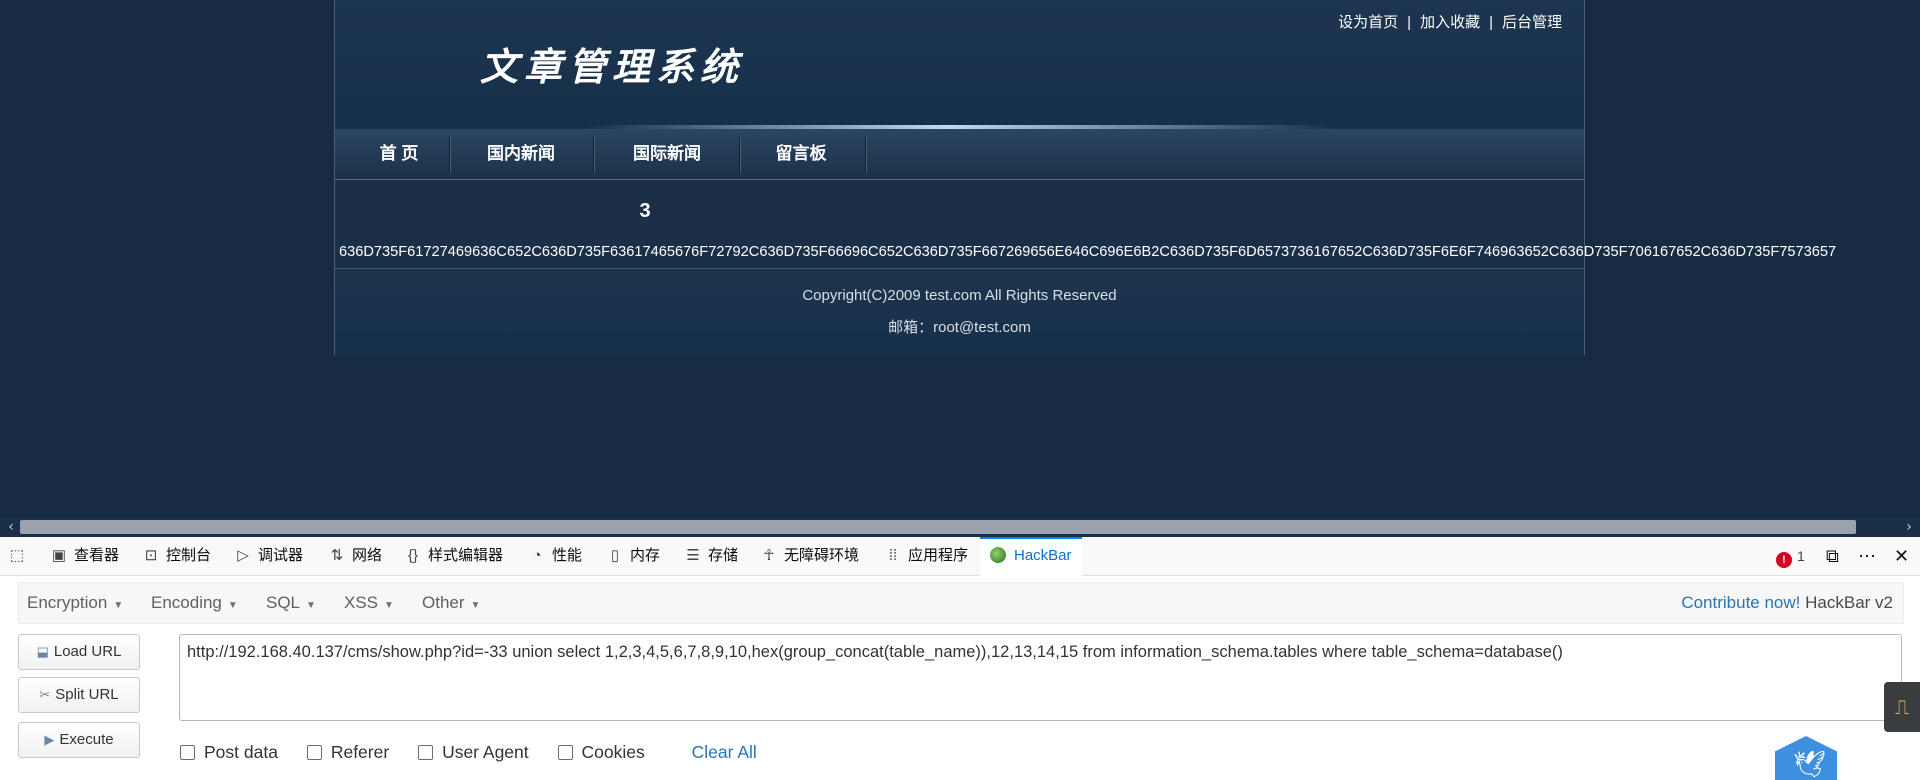  Describe the element at coordinates (1031, 557) in the screenshot. I see `tab-hackbar: HackBar` at that location.